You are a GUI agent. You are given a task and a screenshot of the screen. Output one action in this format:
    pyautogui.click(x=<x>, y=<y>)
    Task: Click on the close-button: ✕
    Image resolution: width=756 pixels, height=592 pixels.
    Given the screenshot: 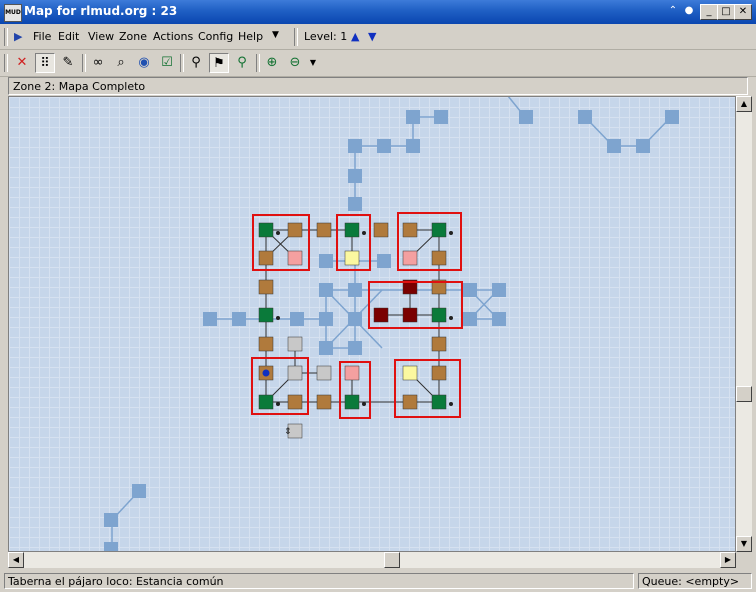 What is the action you would take?
    pyautogui.click(x=743, y=12)
    